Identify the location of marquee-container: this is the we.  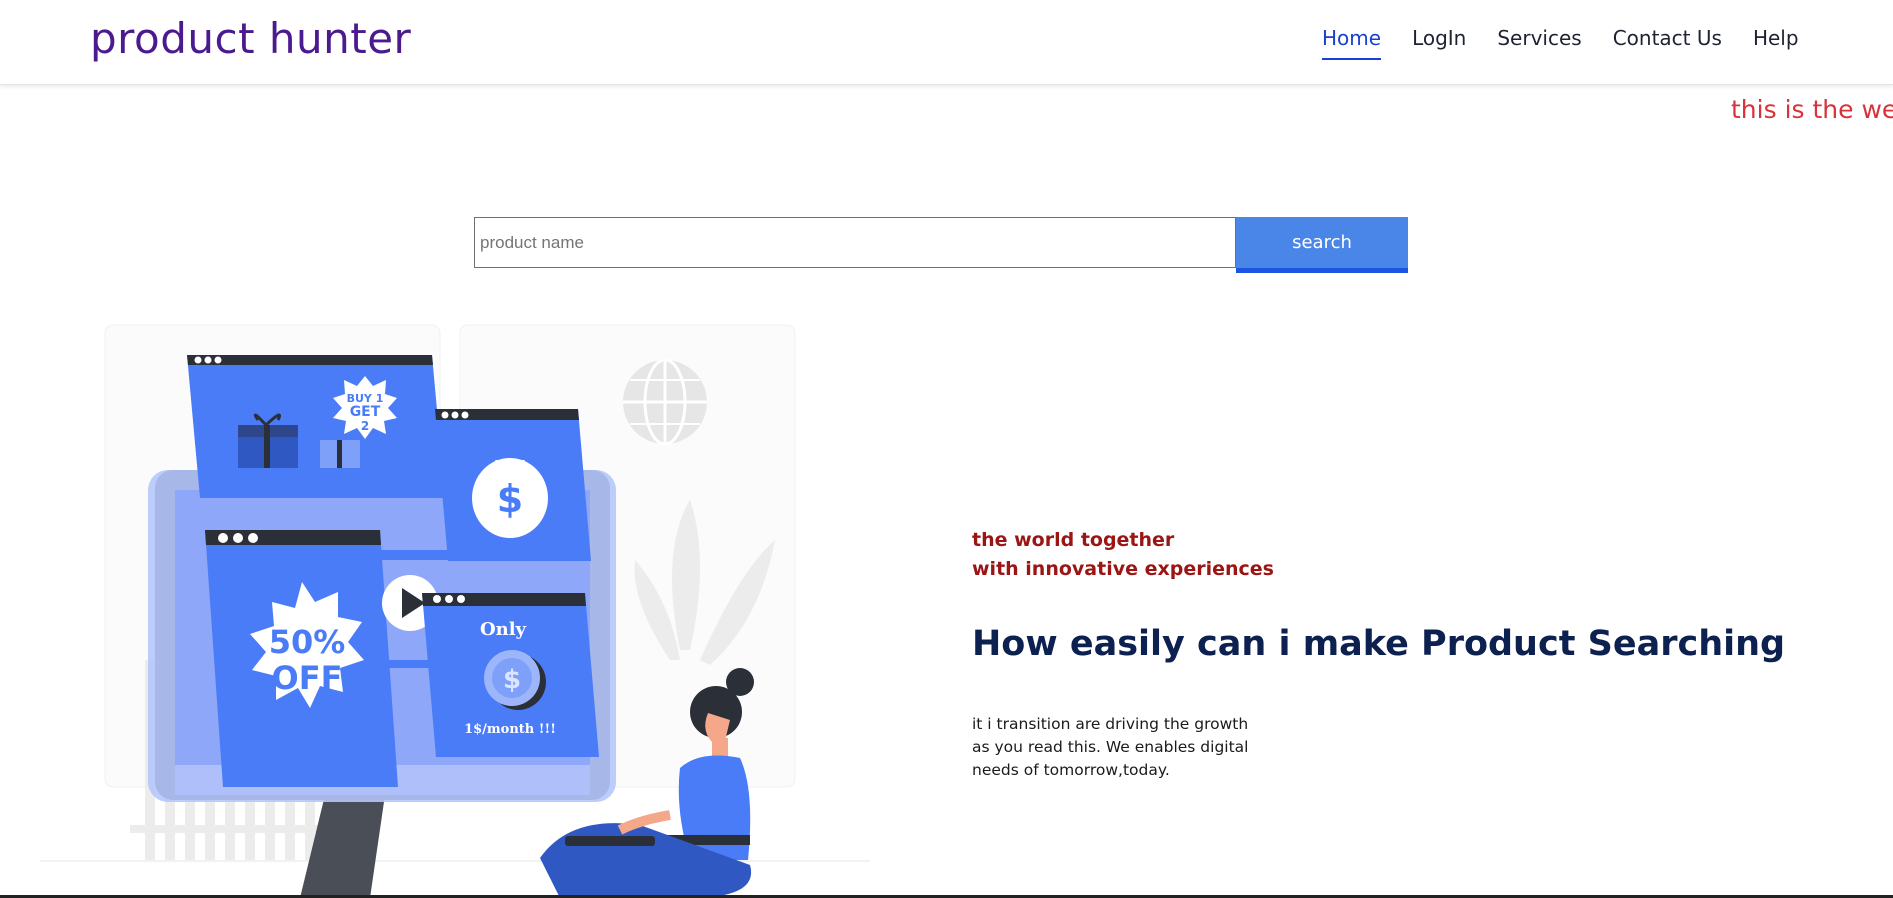
(946, 114).